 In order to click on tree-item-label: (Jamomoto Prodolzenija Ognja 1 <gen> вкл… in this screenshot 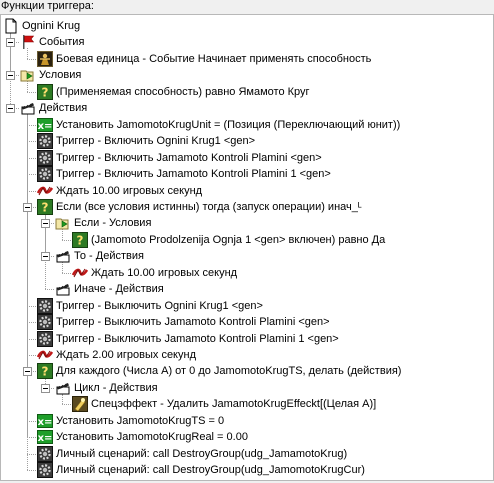, I will do `click(238, 239)`.